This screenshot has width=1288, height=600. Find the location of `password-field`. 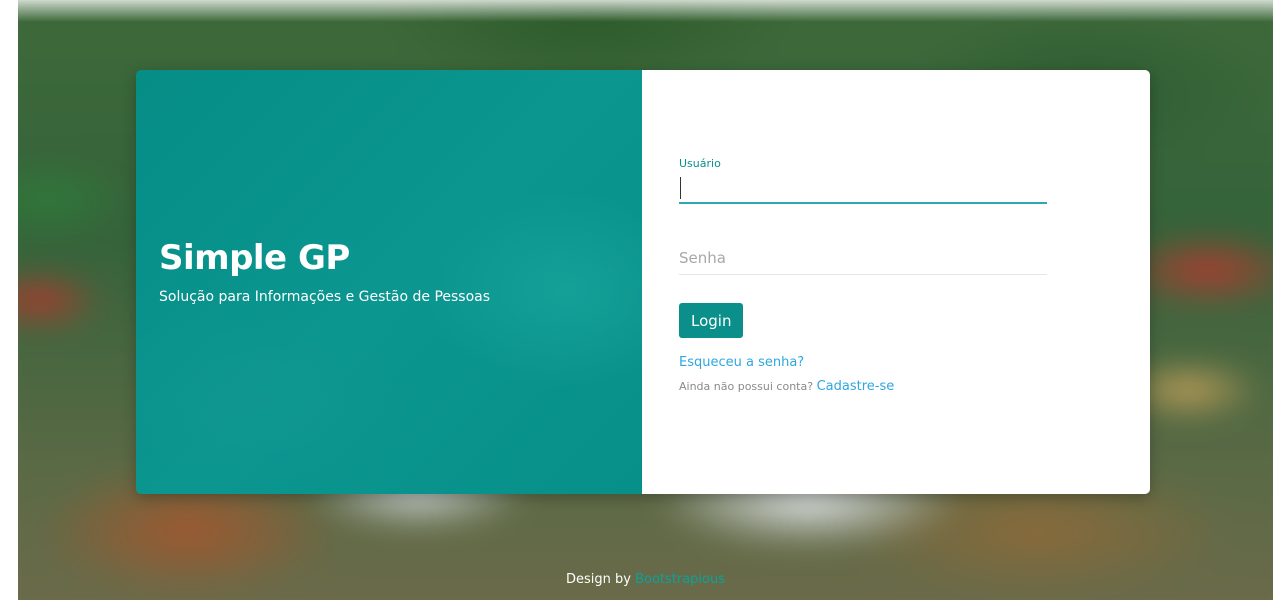

password-field is located at coordinates (863, 258).